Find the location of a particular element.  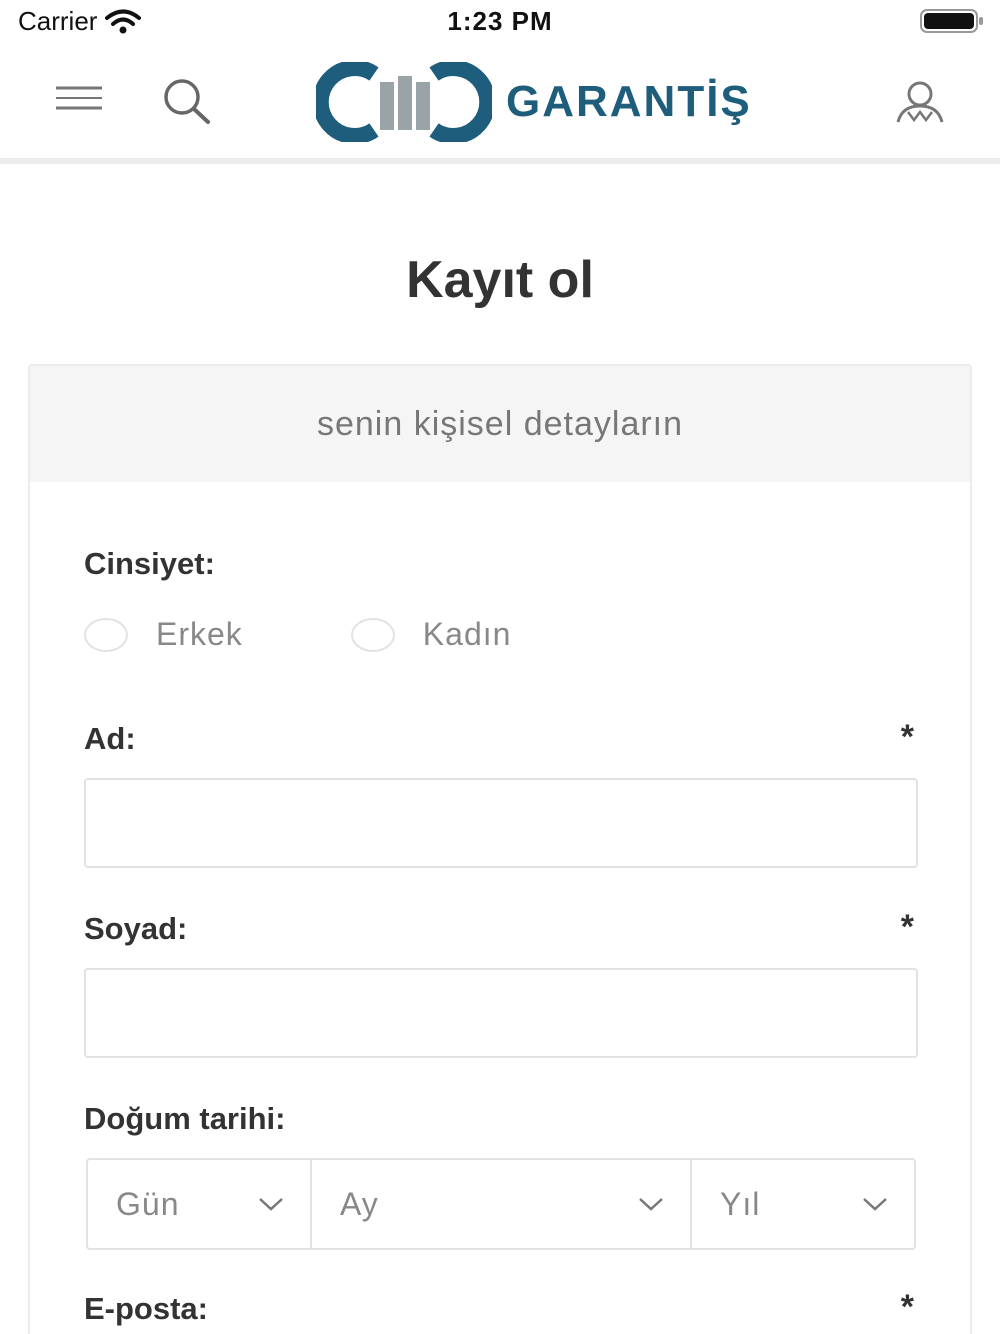

hamburger-menu-icon is located at coordinates (79, 100).